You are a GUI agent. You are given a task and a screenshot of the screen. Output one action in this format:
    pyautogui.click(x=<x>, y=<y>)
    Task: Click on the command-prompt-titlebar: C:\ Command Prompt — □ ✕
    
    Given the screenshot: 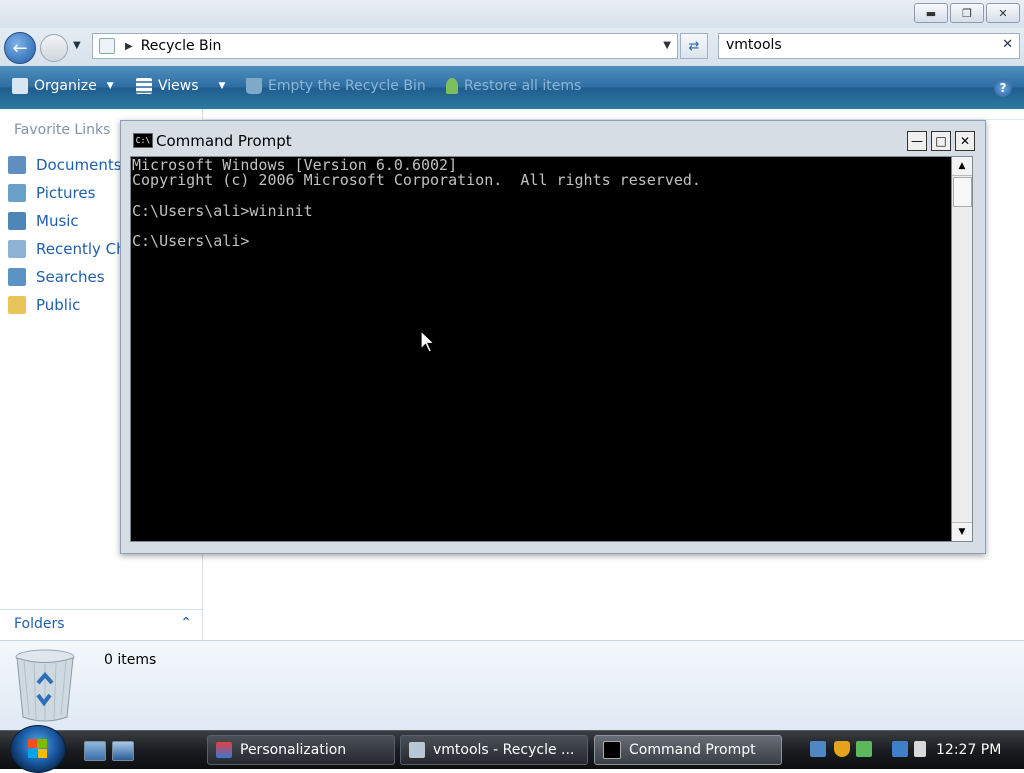 What is the action you would take?
    pyautogui.click(x=553, y=138)
    